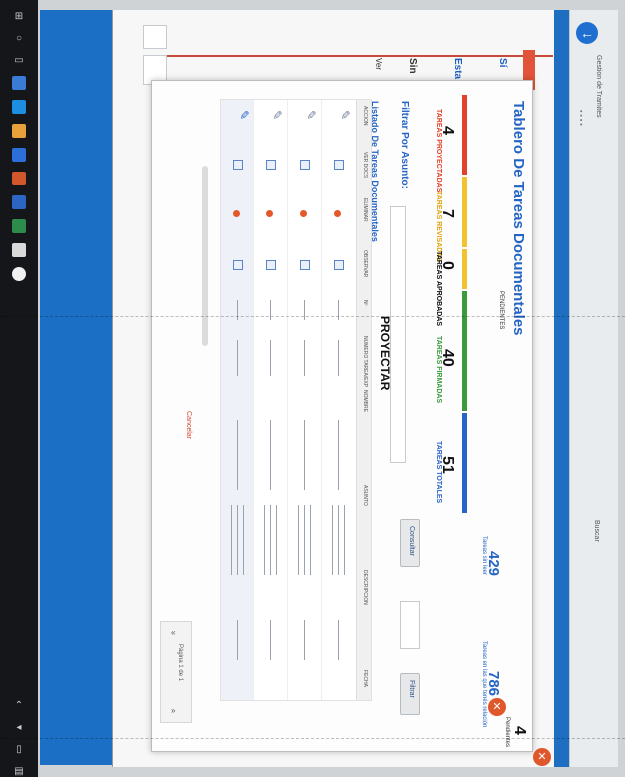 This screenshot has height=777, width=625. What do you see at coordinates (484, 684) in the screenshot?
I see `stat-relacion-label: Tareas en las que tenés relación` at bounding box center [484, 684].